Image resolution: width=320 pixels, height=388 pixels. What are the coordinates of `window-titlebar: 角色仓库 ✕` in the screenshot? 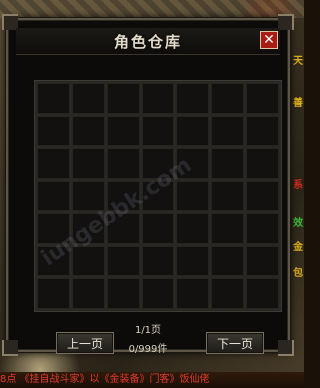 It's located at (148, 41).